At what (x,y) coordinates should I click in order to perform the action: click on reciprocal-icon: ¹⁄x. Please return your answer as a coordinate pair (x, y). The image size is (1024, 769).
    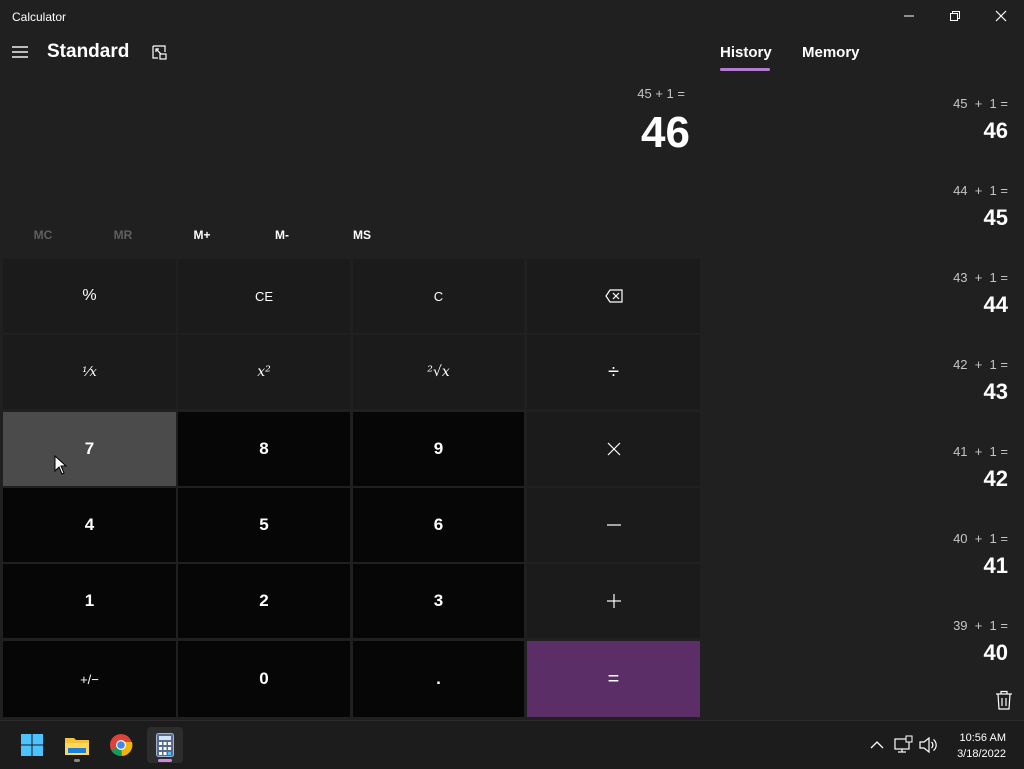
    Looking at the image, I should click on (89, 372).